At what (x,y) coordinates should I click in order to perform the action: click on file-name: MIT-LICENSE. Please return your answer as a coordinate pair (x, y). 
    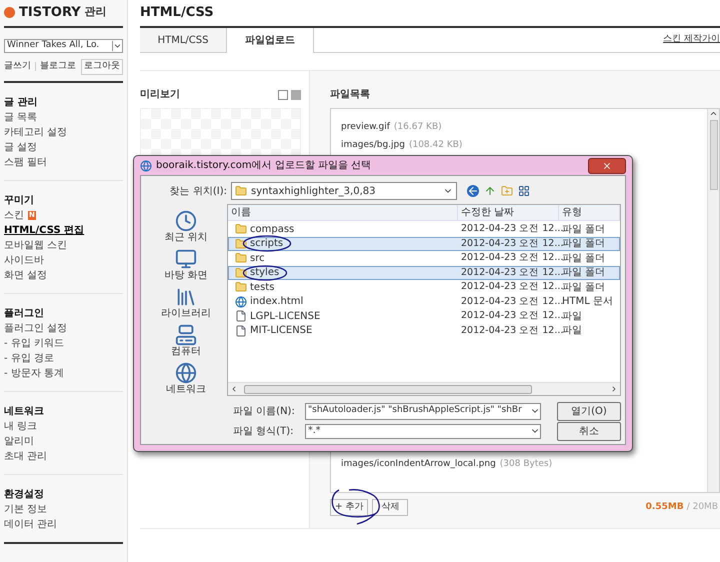
    Looking at the image, I should click on (281, 330).